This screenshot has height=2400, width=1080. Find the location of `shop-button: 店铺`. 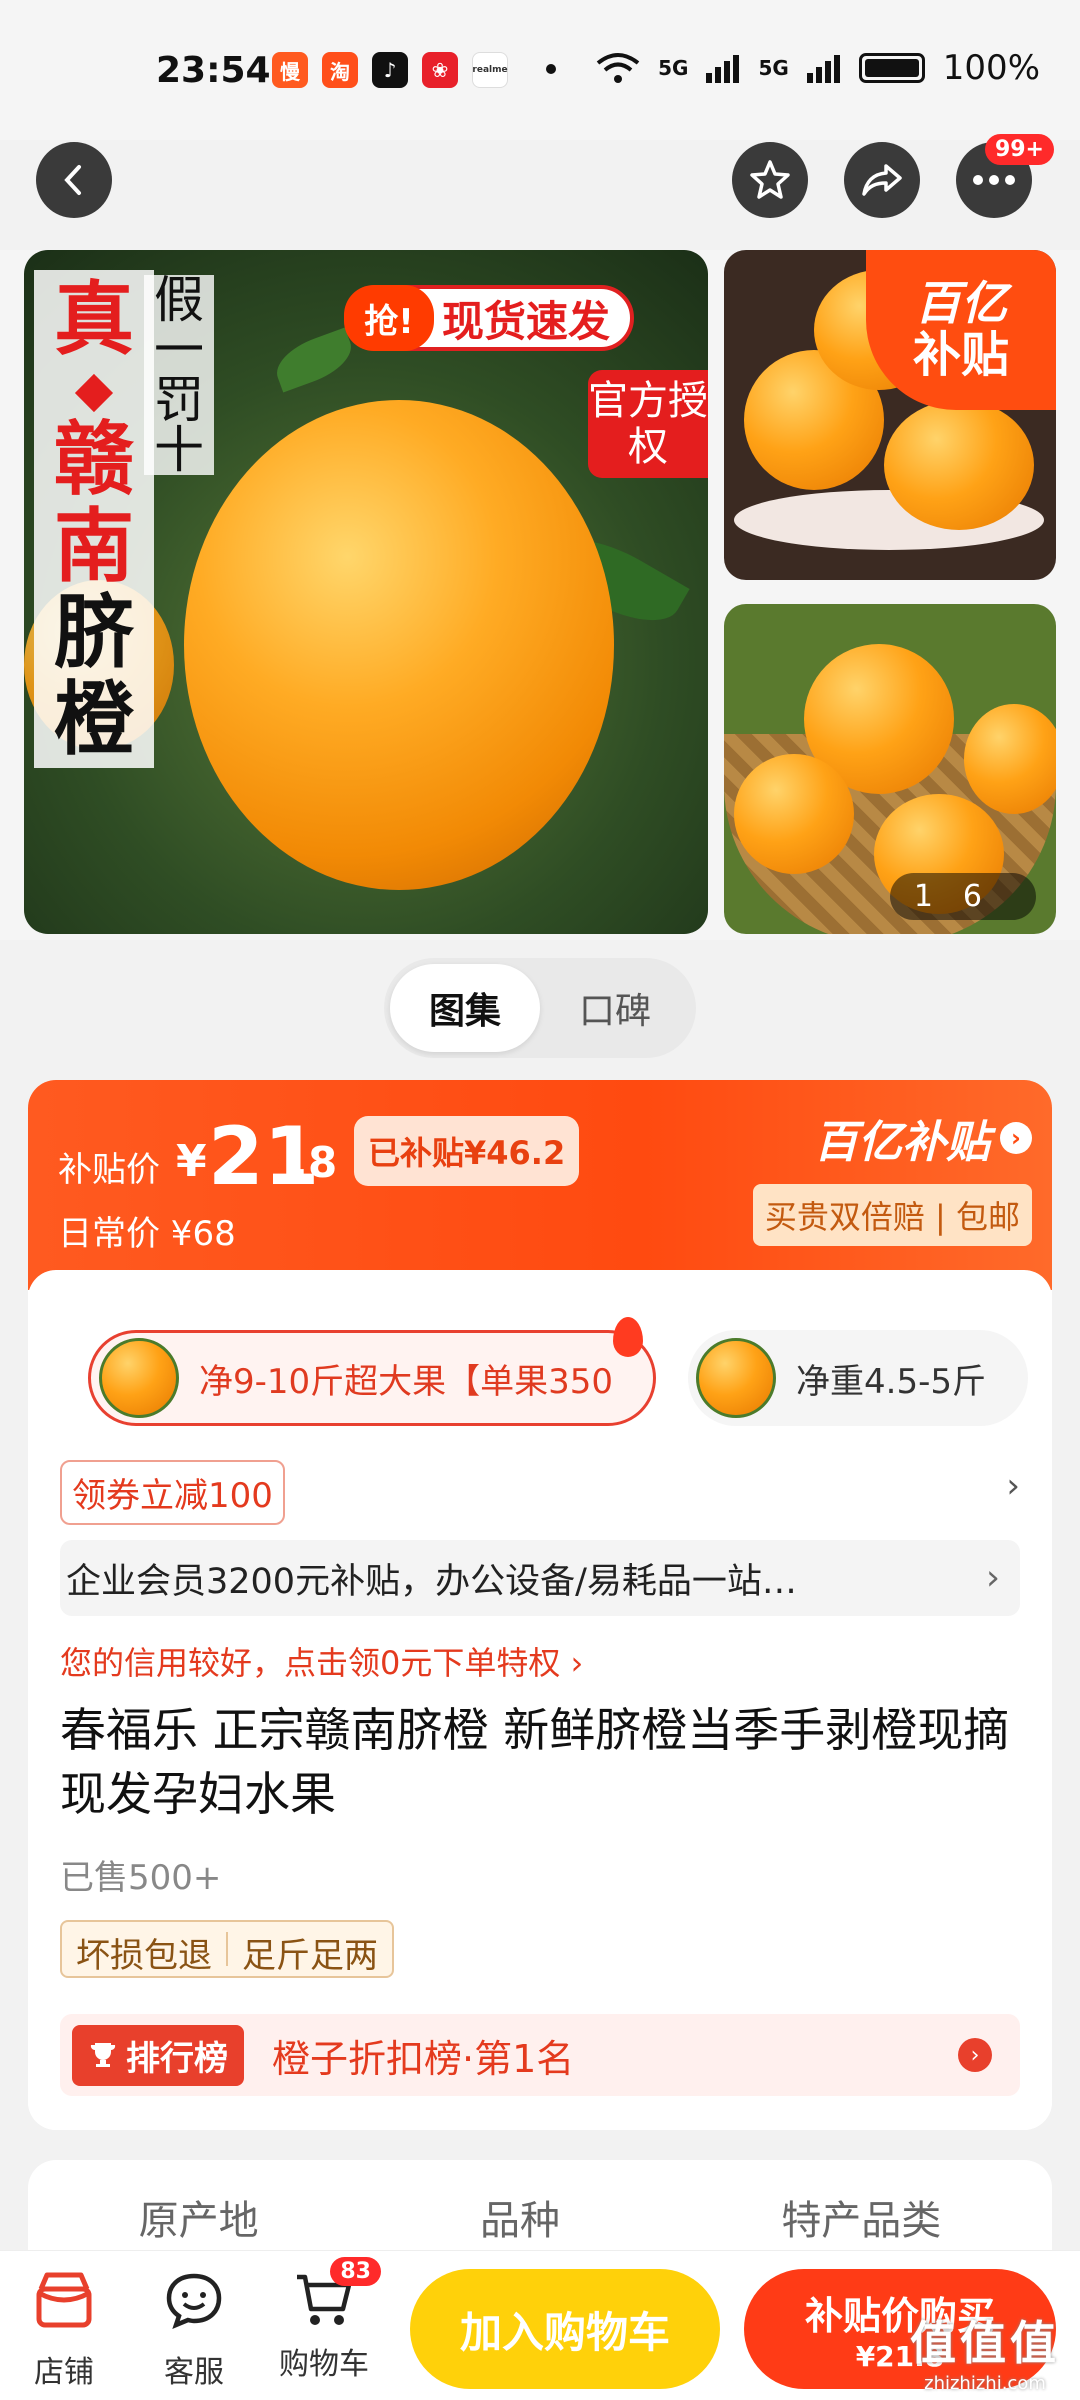

shop-button: 店铺 is located at coordinates (64, 2331).